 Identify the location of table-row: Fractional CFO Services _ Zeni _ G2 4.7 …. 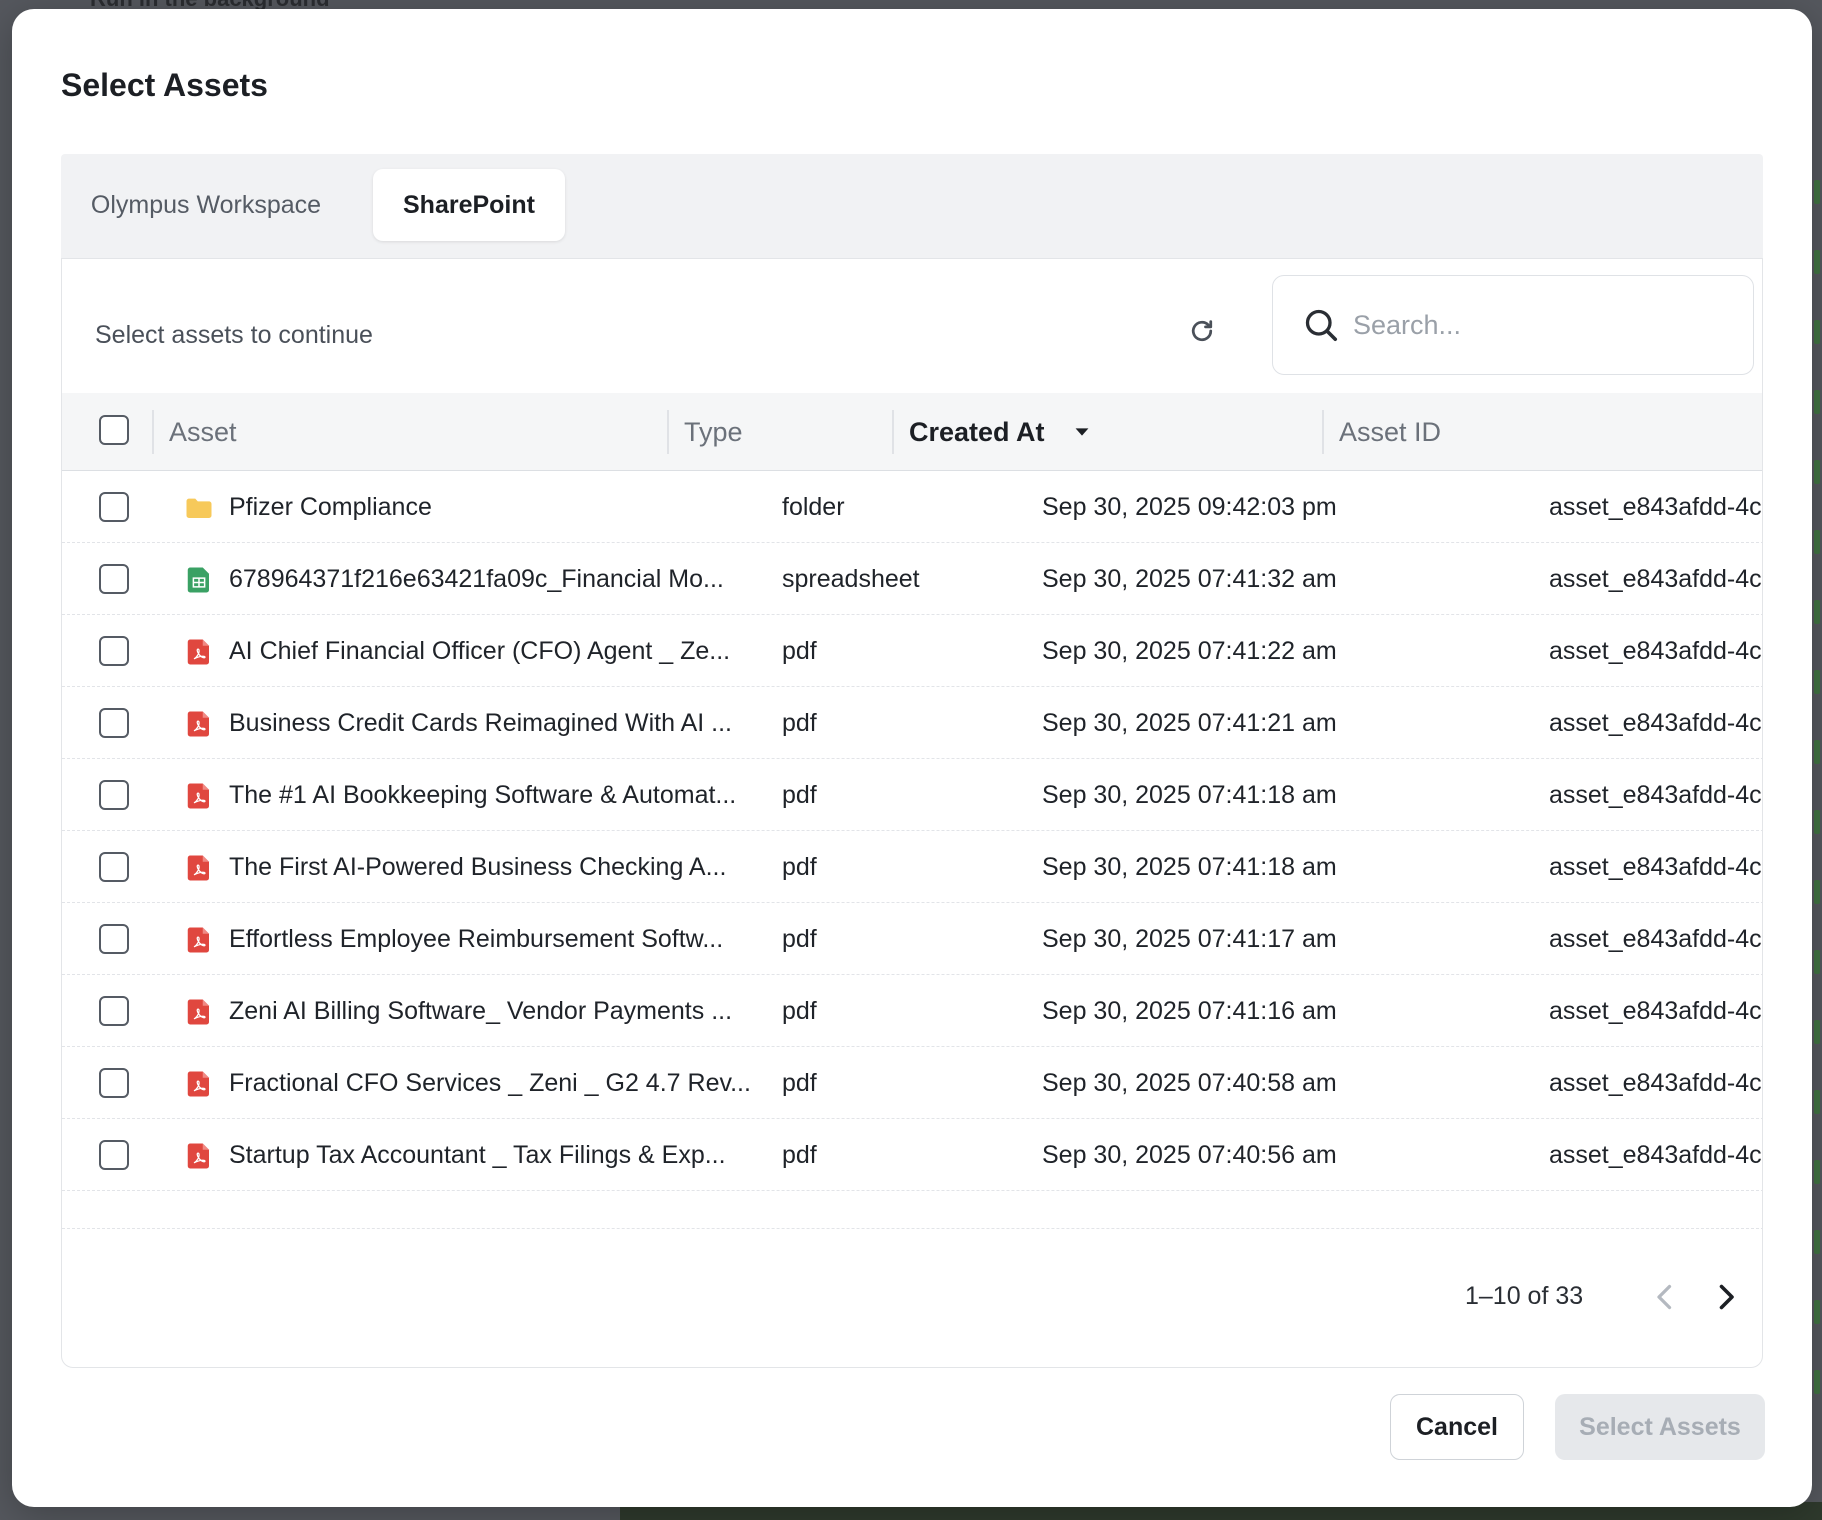
(912, 1083).